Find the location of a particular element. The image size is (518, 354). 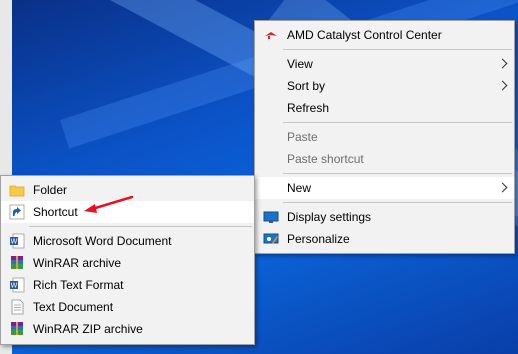

submenu-item-winrar-zip: WinRAR ZIP archive is located at coordinates (127, 329).